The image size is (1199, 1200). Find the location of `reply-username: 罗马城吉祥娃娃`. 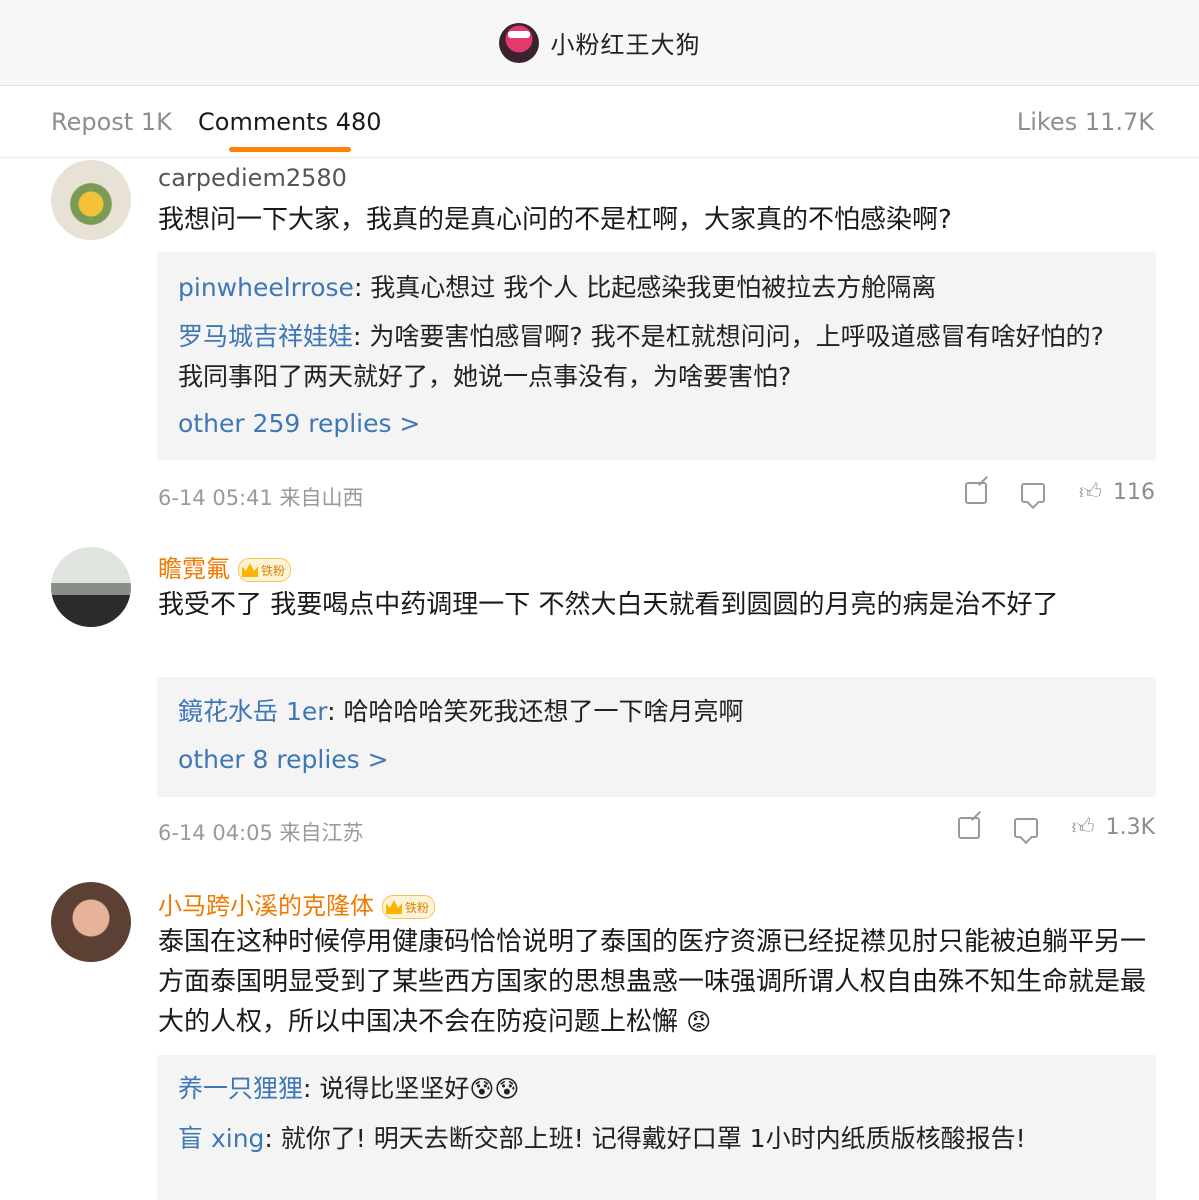

reply-username: 罗马城吉祥娃娃 is located at coordinates (265, 336).